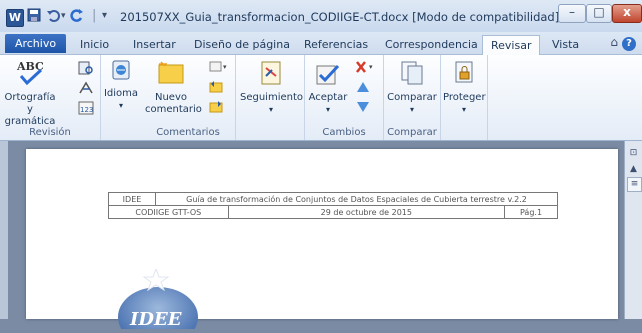 This screenshot has width=642, height=333. Describe the element at coordinates (121, 93) in the screenshot. I see `language-label: Idioma` at that location.